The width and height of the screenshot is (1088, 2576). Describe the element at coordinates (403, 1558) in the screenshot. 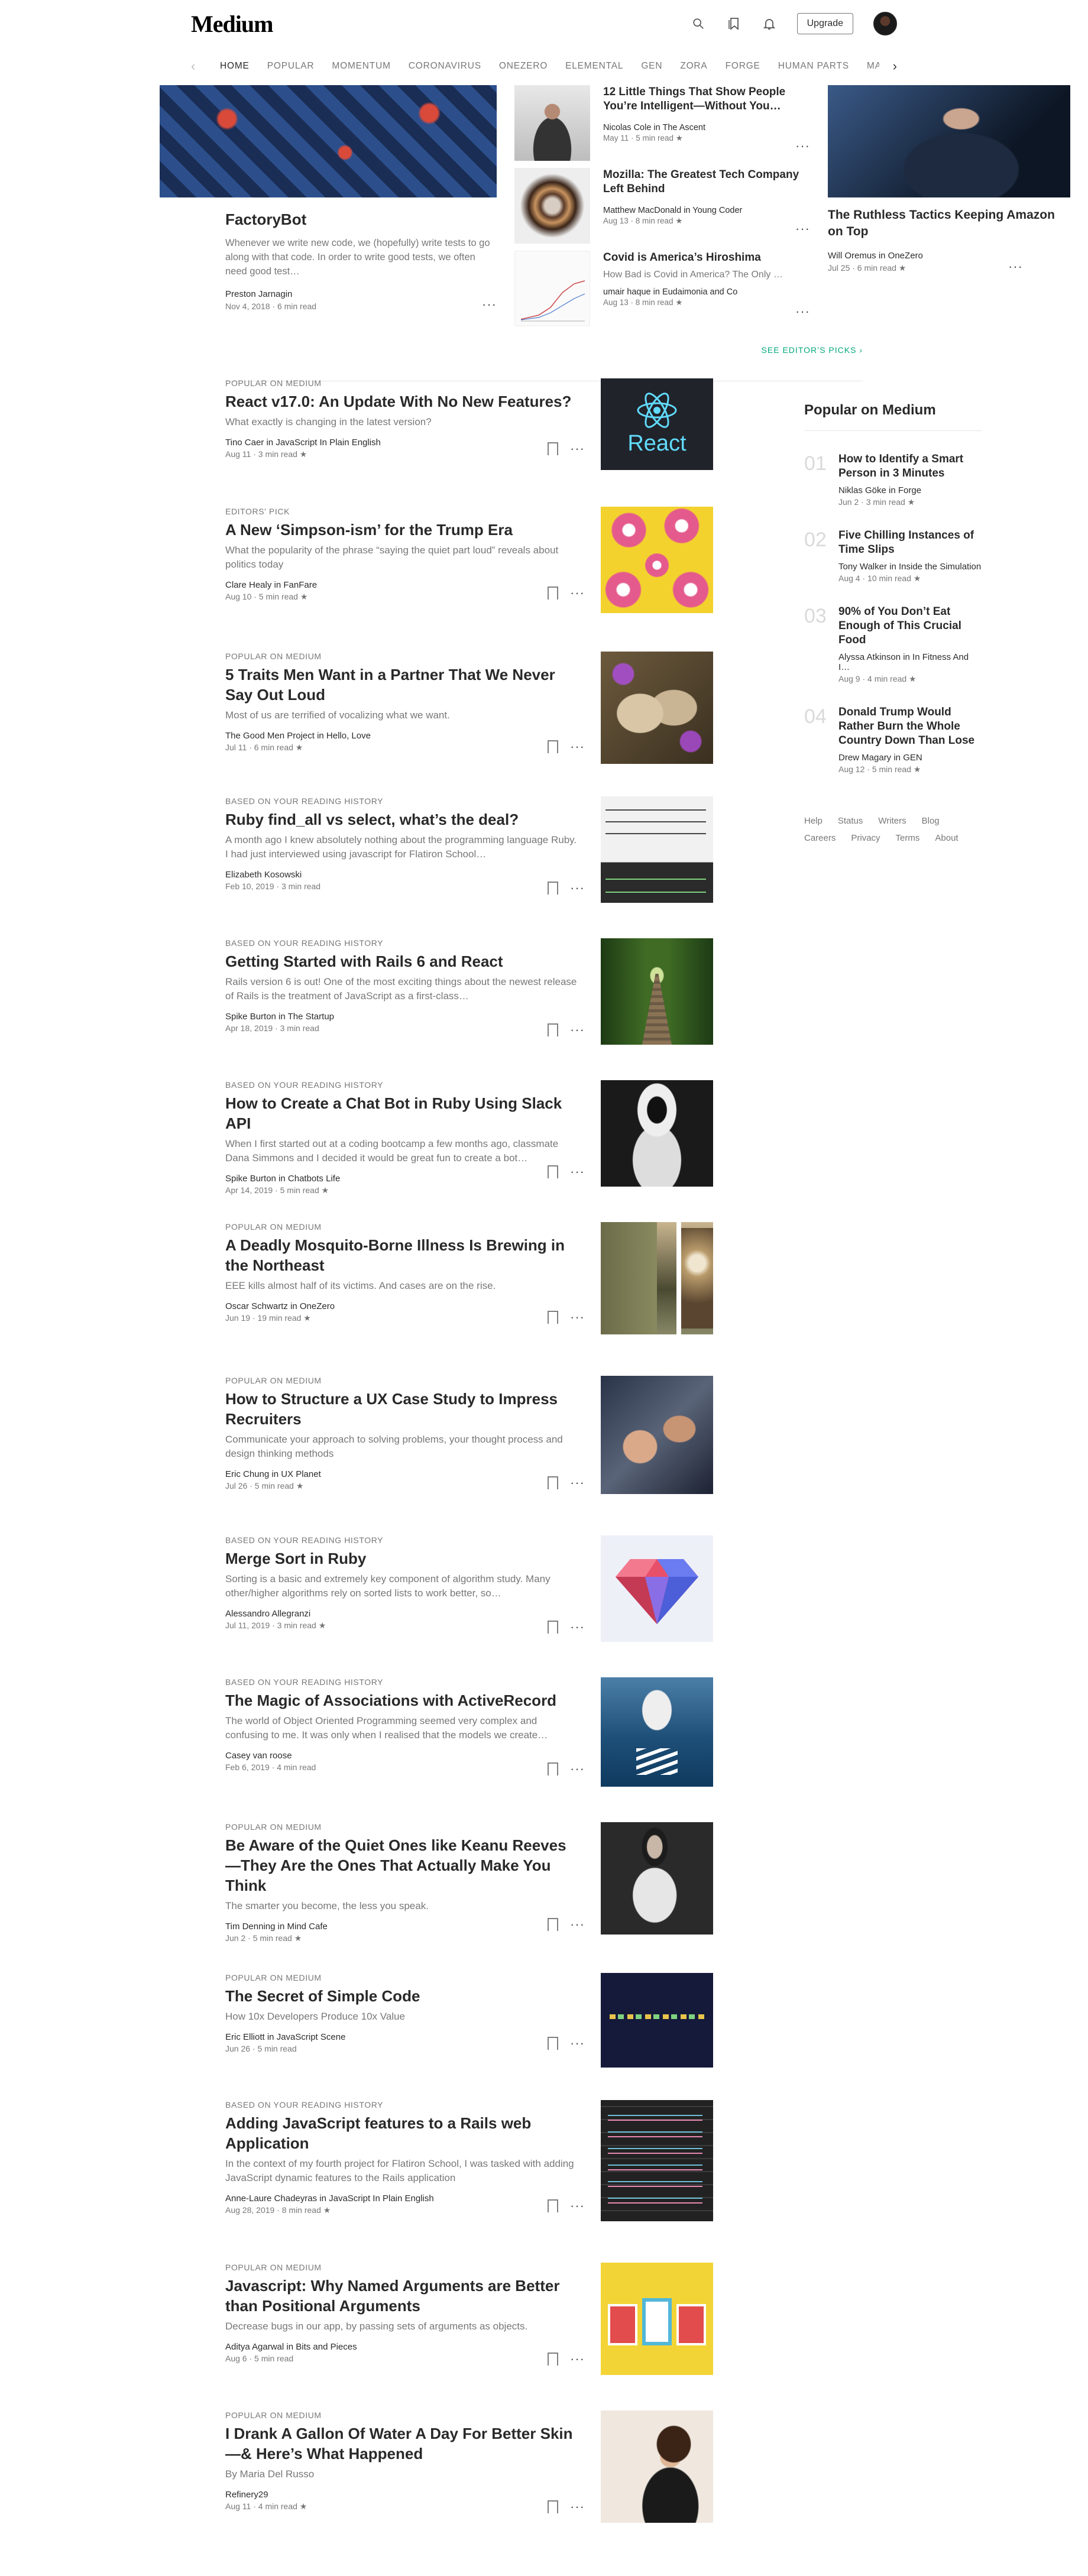

I see `post-title: Merge Sort in Ruby` at that location.